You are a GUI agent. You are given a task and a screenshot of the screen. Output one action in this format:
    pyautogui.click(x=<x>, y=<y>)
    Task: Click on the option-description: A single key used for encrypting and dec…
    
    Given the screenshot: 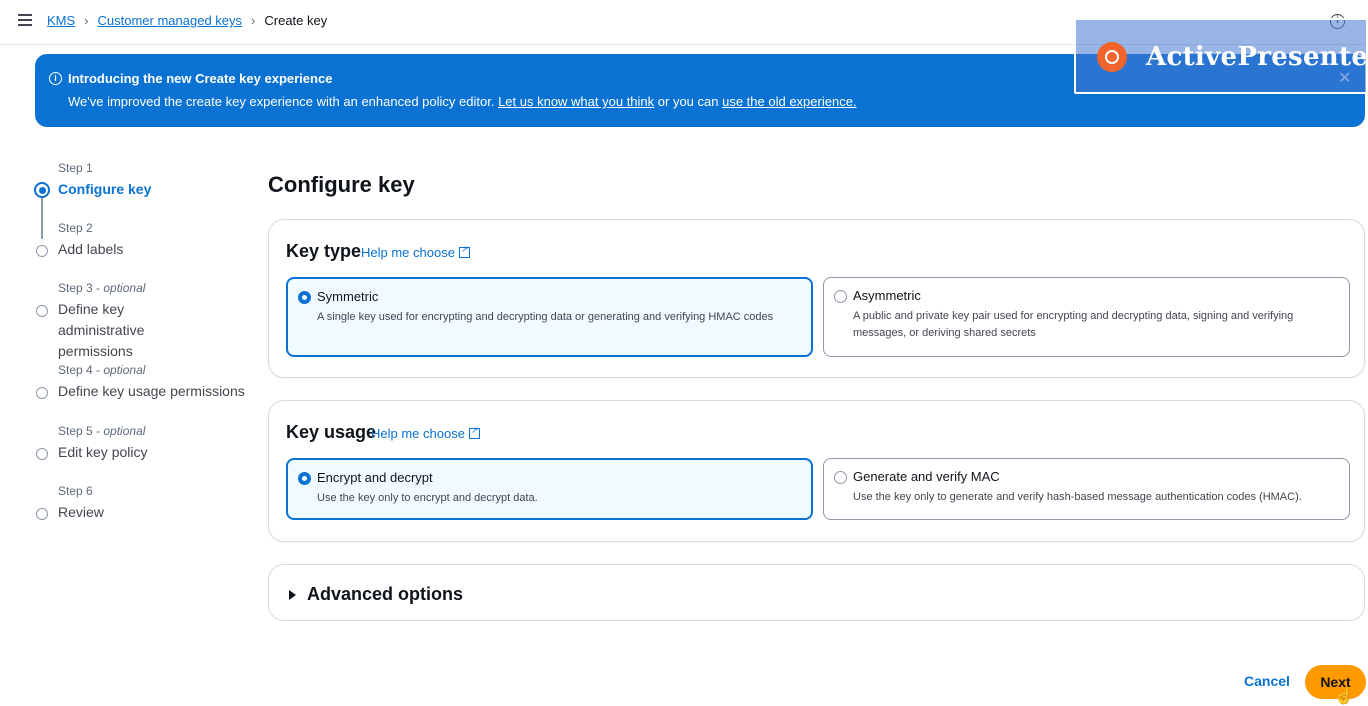 What is the action you would take?
    pyautogui.click(x=545, y=317)
    